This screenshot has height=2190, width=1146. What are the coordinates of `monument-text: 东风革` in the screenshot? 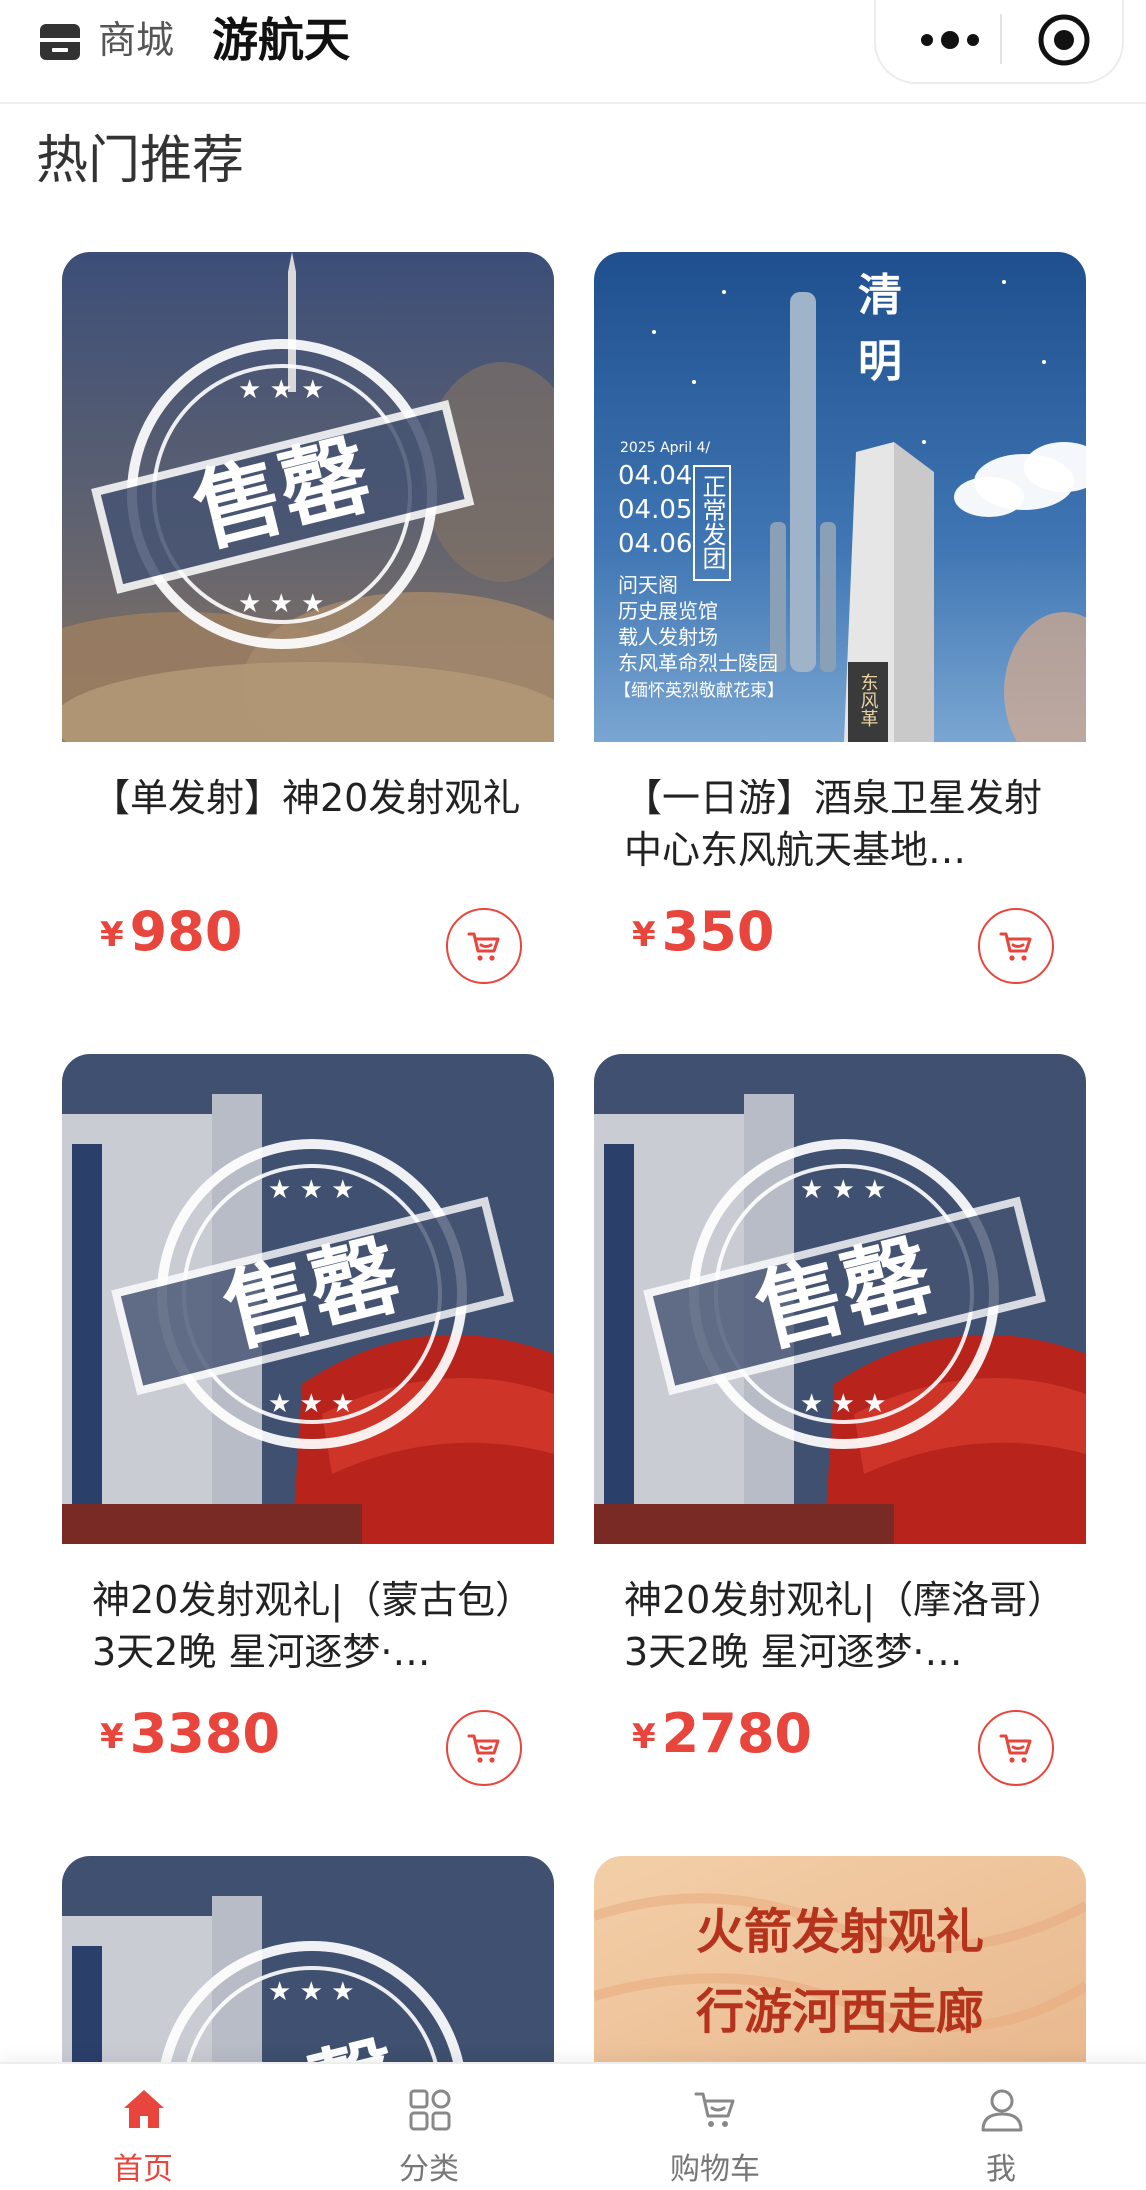 It's located at (868, 700).